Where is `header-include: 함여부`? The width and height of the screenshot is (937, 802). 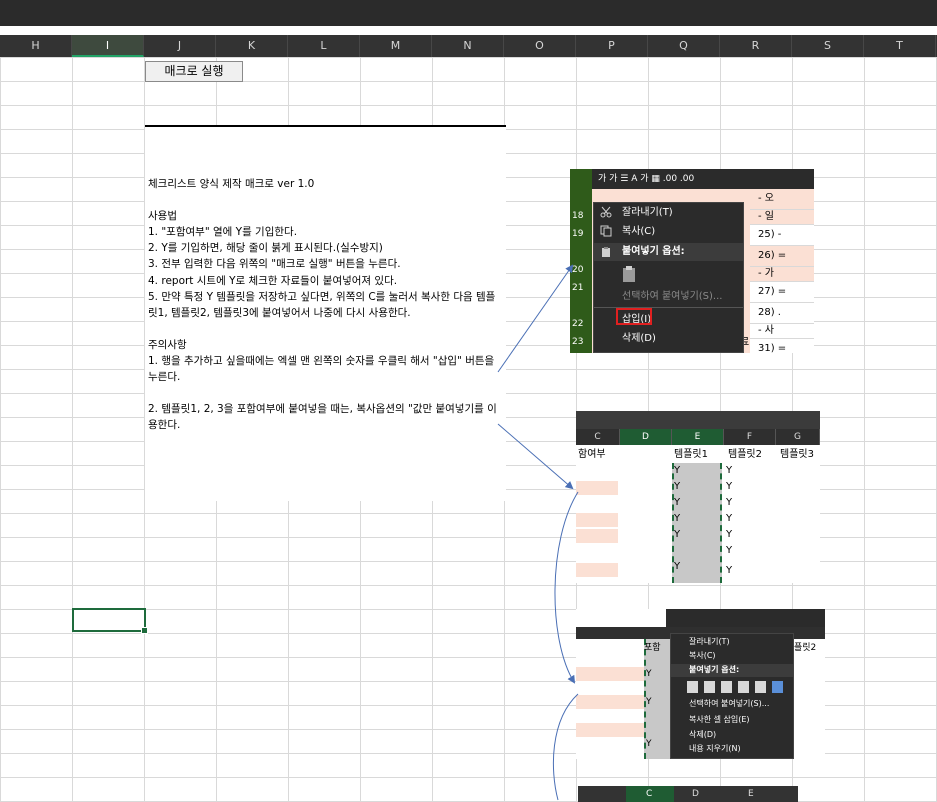
header-include: 함여부 is located at coordinates (592, 454).